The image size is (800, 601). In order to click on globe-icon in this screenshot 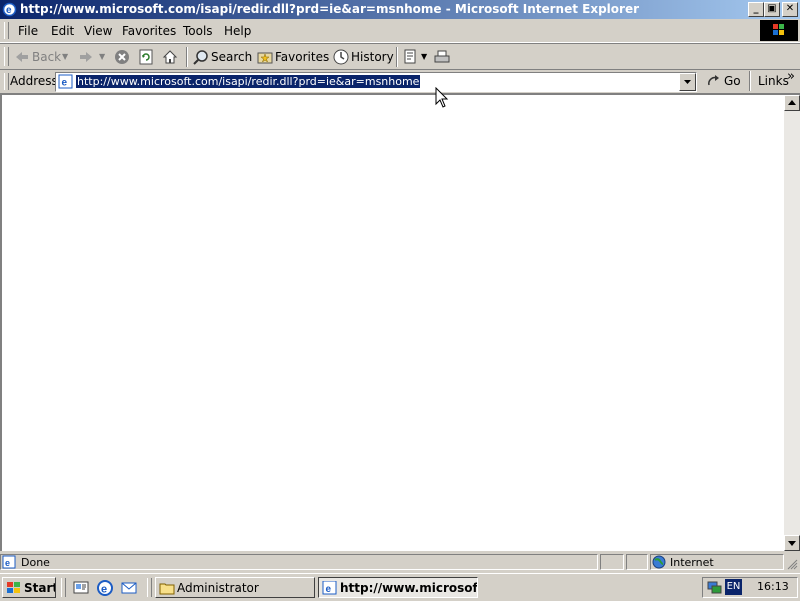, I will do `click(659, 562)`.